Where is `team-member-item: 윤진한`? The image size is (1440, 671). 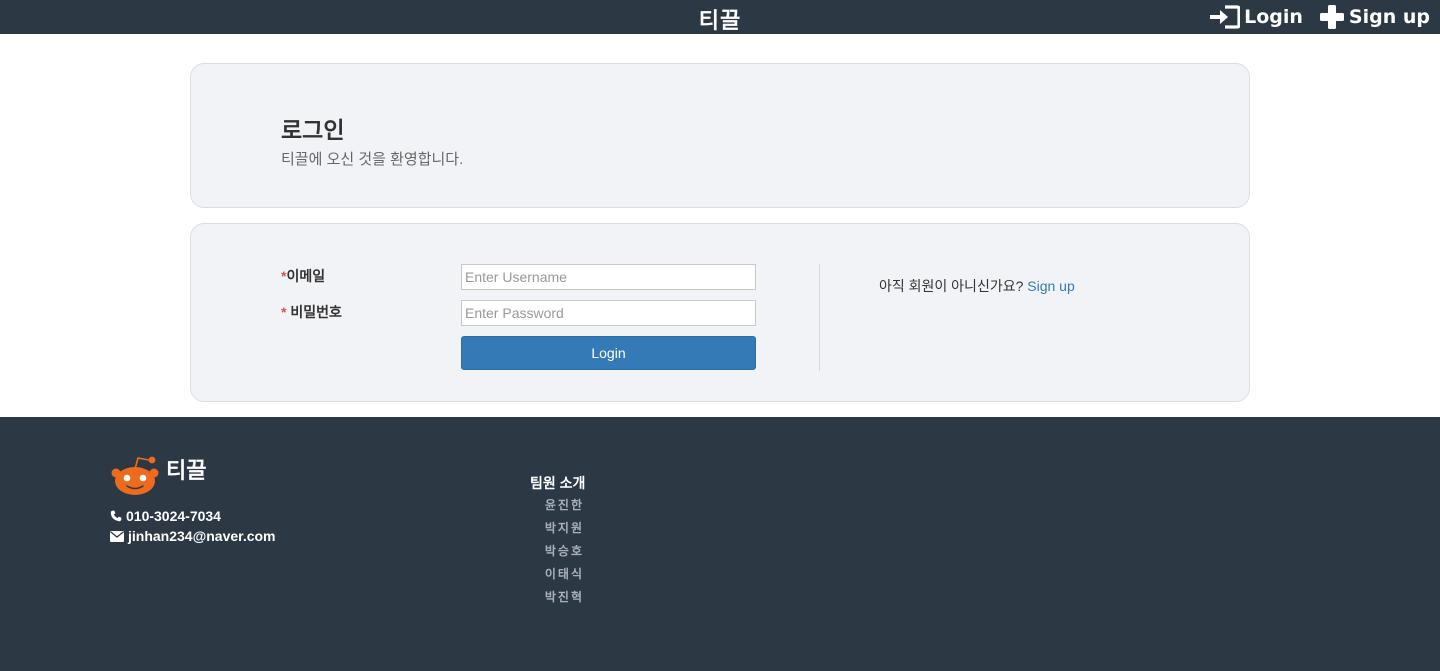
team-member-item: 윤진한 is located at coordinates (564, 505).